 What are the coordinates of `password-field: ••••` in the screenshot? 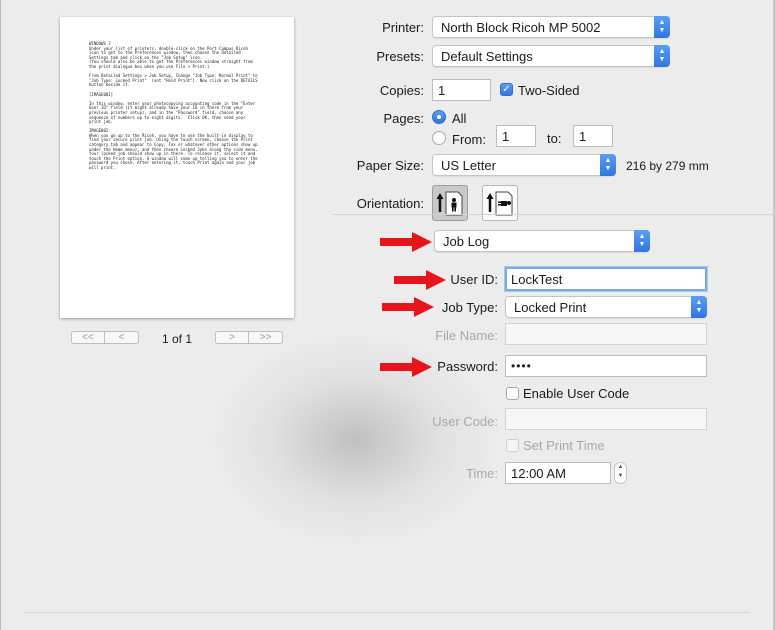 It's located at (606, 366).